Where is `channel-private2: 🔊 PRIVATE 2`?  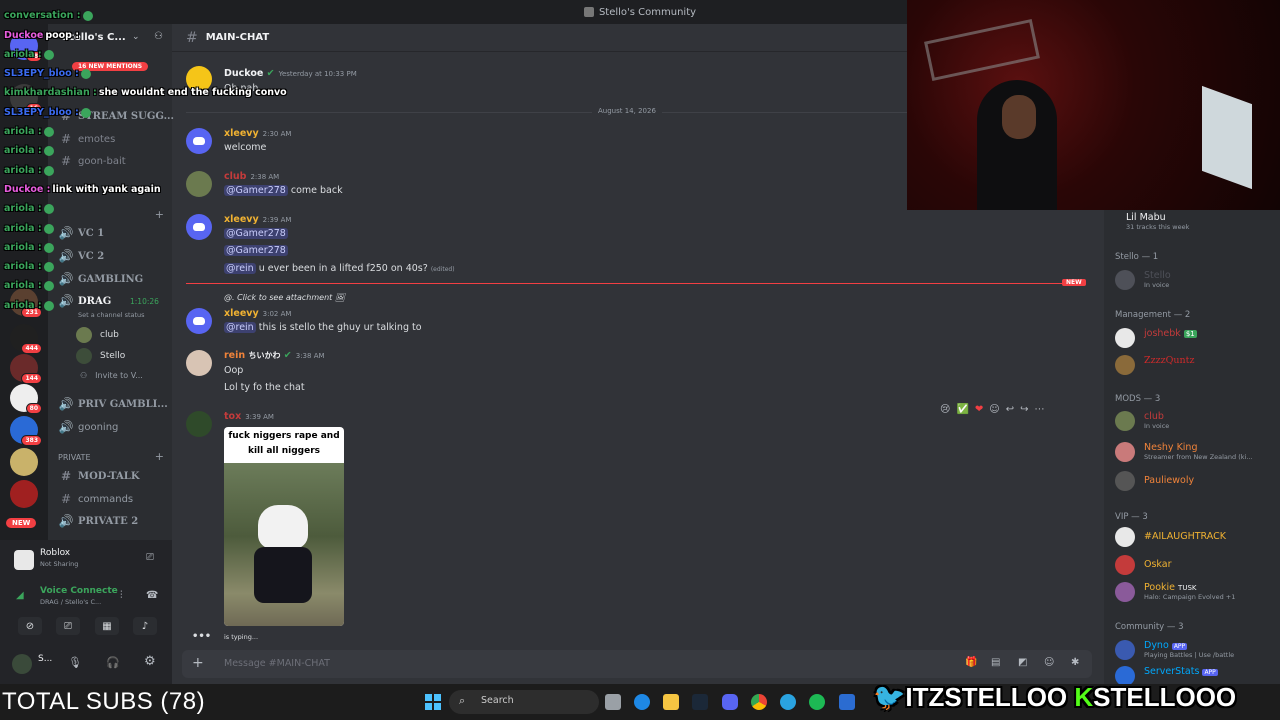
channel-private2: 🔊 PRIVATE 2 is located at coordinates (98, 521).